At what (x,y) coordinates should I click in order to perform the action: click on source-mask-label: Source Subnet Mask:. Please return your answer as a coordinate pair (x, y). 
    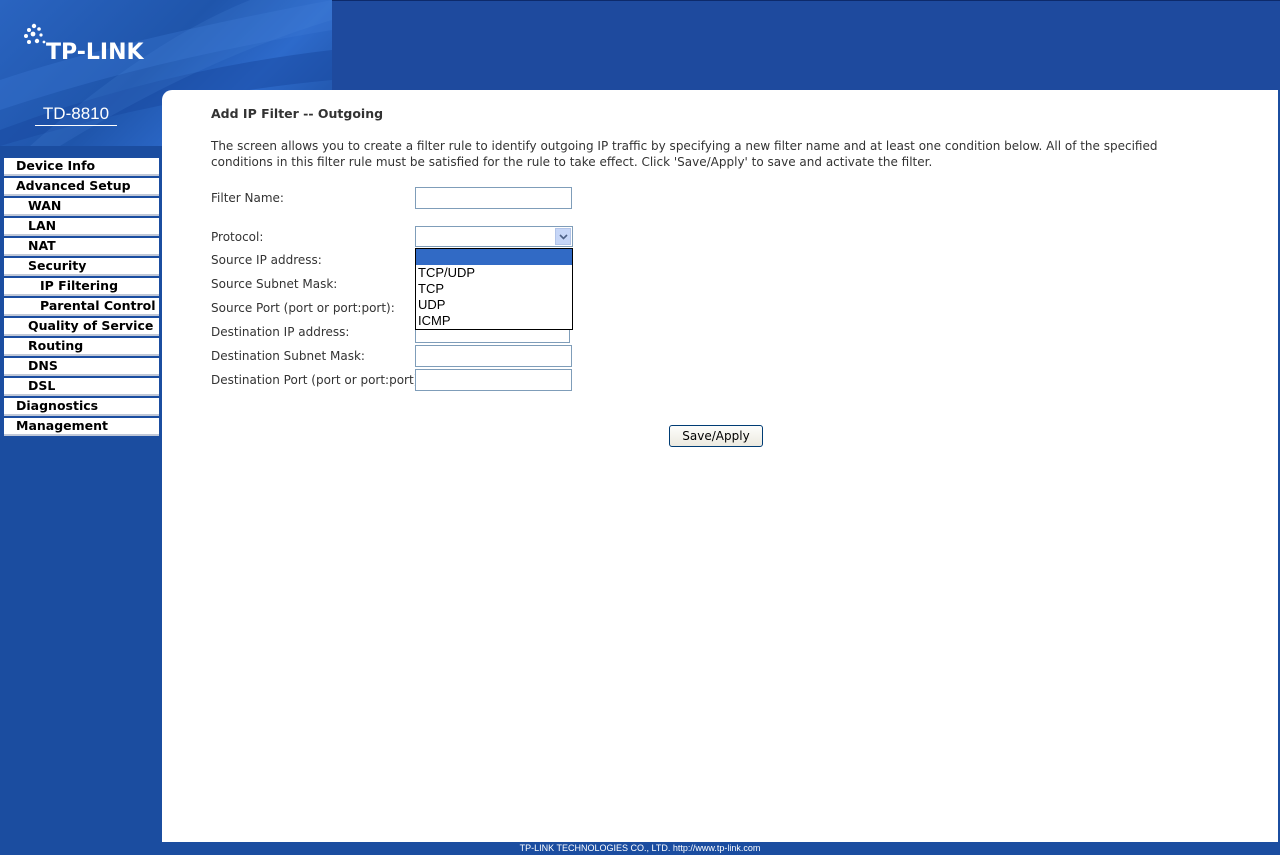
    Looking at the image, I should click on (274, 284).